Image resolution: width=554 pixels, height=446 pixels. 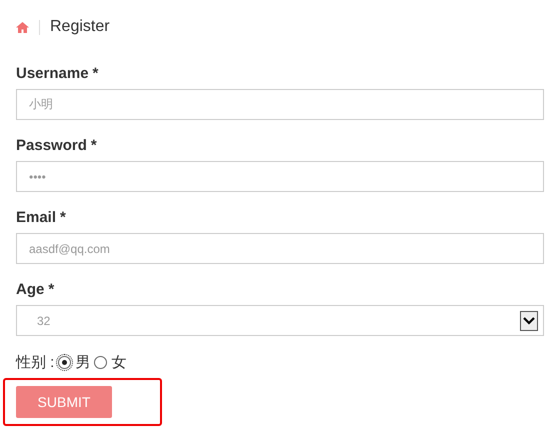 What do you see at coordinates (280, 176) in the screenshot?
I see `input-field: ••••` at bounding box center [280, 176].